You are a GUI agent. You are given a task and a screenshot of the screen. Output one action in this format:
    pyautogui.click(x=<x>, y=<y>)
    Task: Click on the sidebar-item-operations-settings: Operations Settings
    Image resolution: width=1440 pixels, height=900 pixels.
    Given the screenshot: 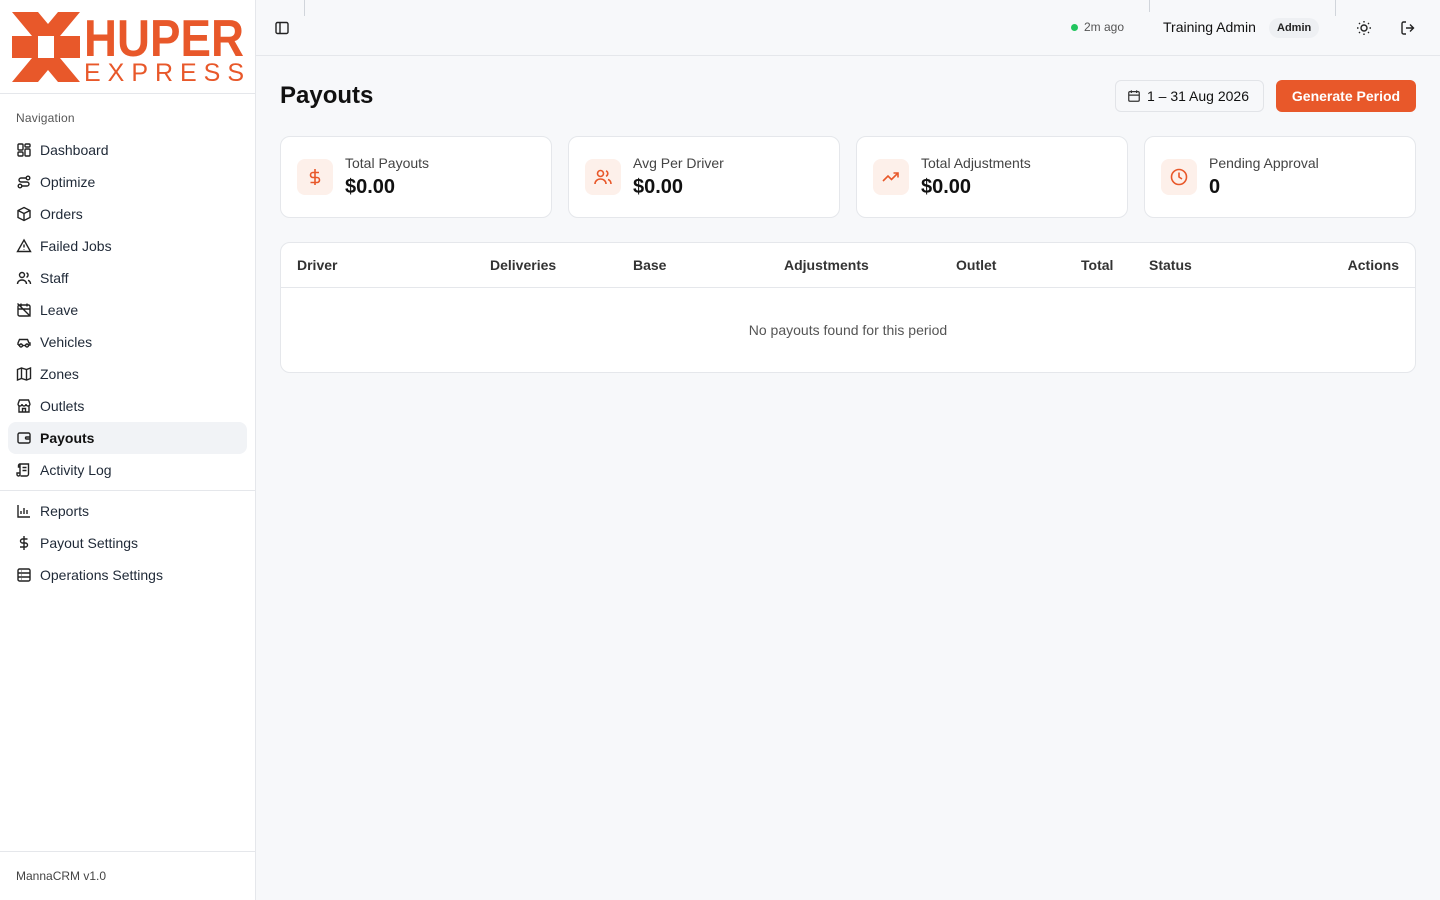 What is the action you would take?
    pyautogui.click(x=127, y=575)
    